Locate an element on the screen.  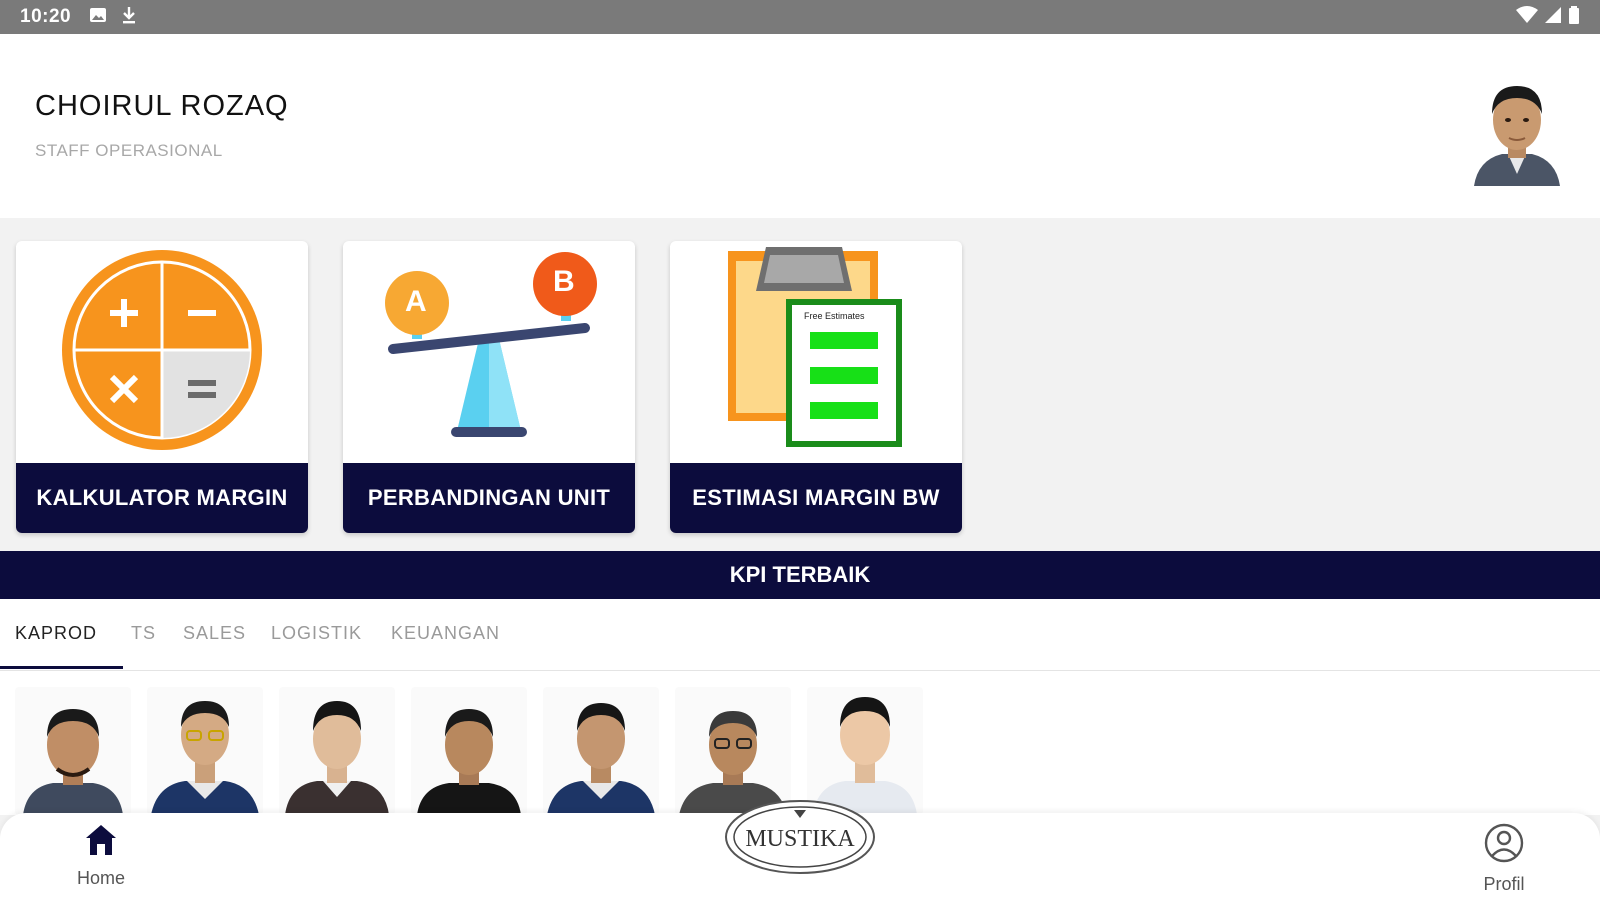
tab-ts: TS is located at coordinates (143, 633).